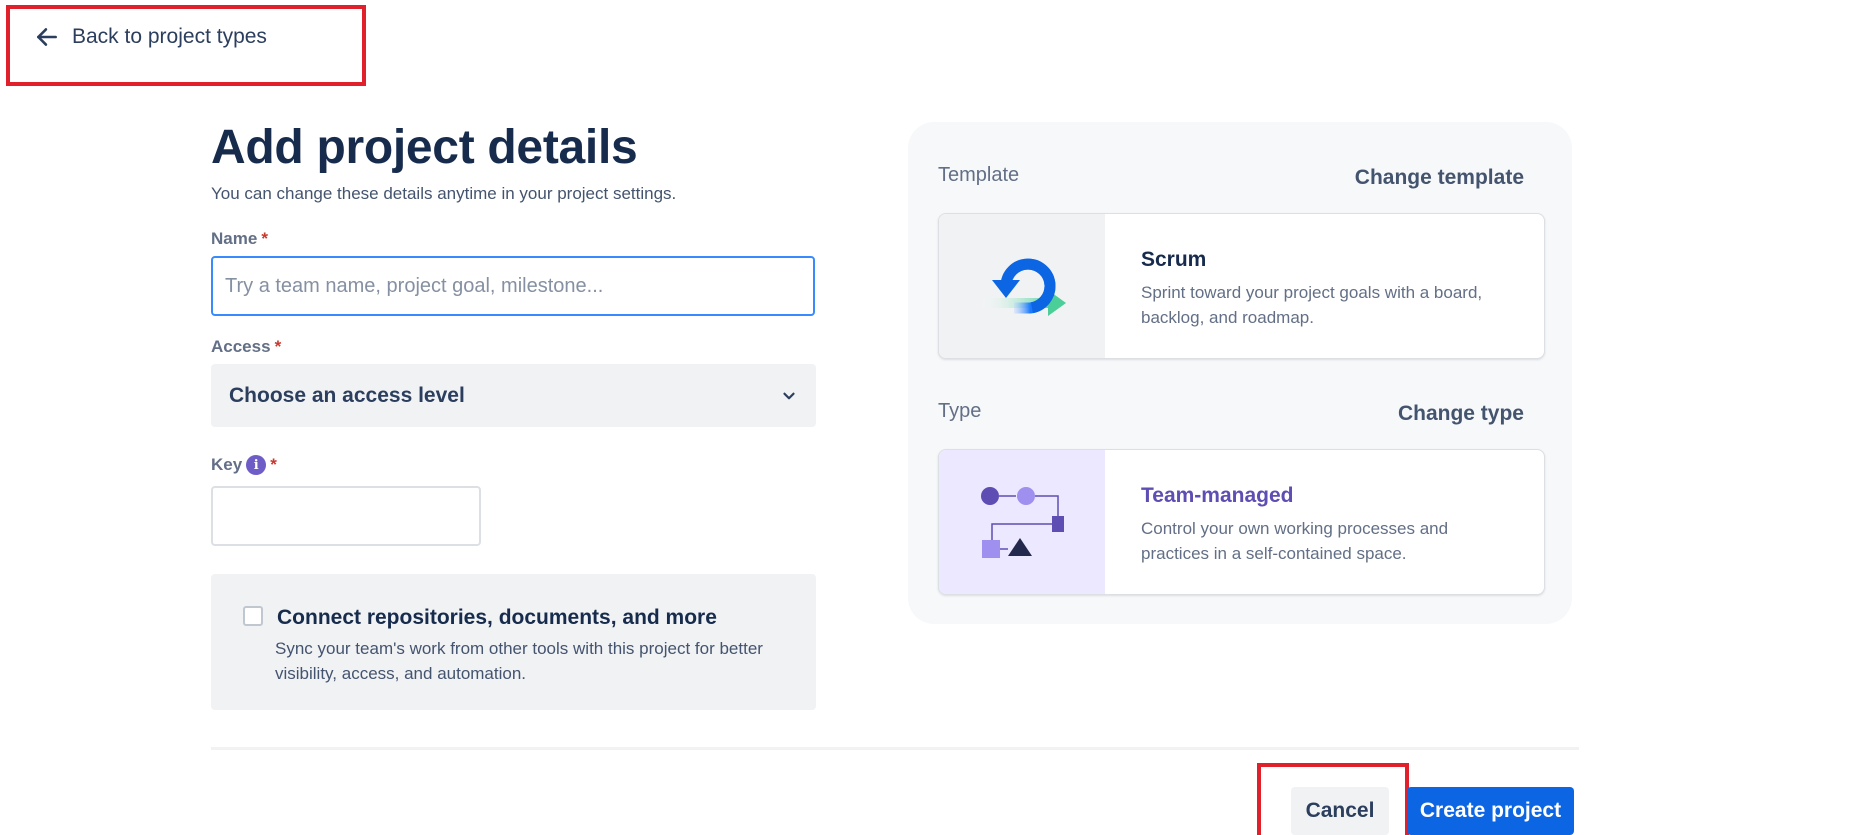 This screenshot has height=835, width=1861. What do you see at coordinates (169, 36) in the screenshot?
I see `back-link-label: Back to project types` at bounding box center [169, 36].